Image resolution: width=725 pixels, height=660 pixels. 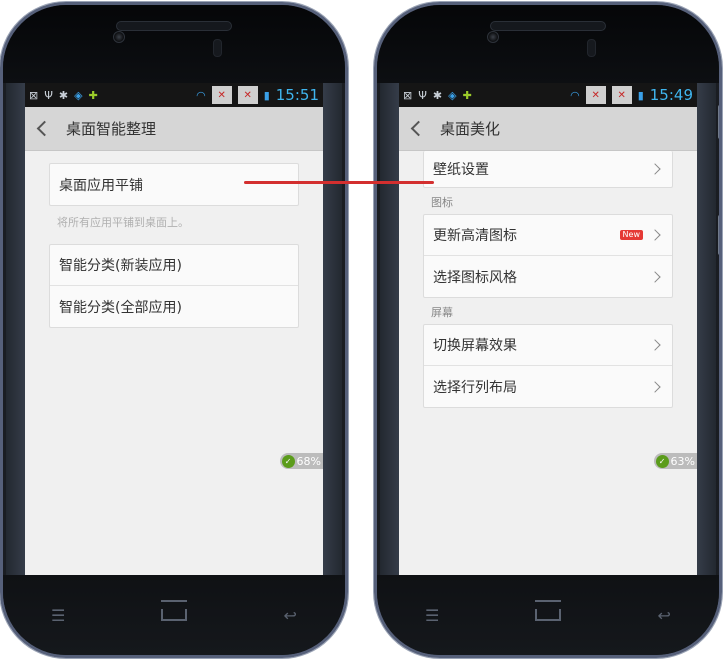 What do you see at coordinates (120, 307) in the screenshot?
I see `list-item-label: 智能分类(全部应用)` at bounding box center [120, 307].